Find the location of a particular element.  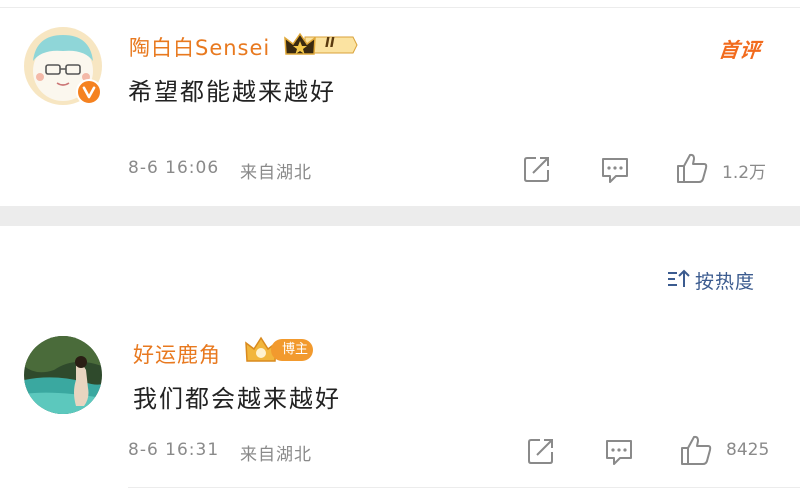

vip-crown-icon is located at coordinates (321, 47).